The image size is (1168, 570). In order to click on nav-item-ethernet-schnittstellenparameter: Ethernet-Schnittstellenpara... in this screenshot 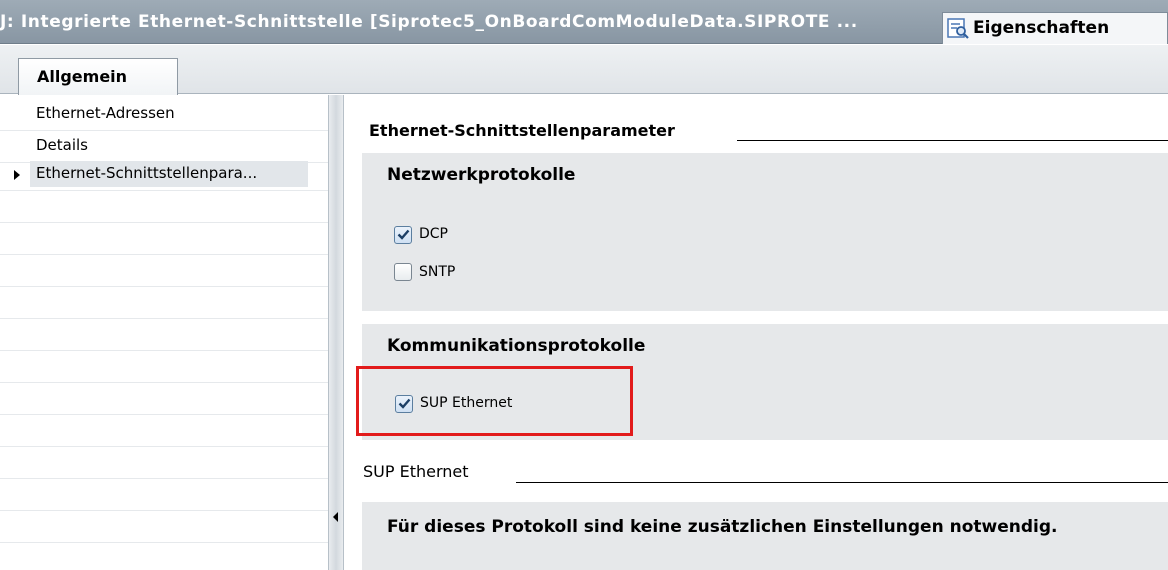, I will do `click(164, 175)`.